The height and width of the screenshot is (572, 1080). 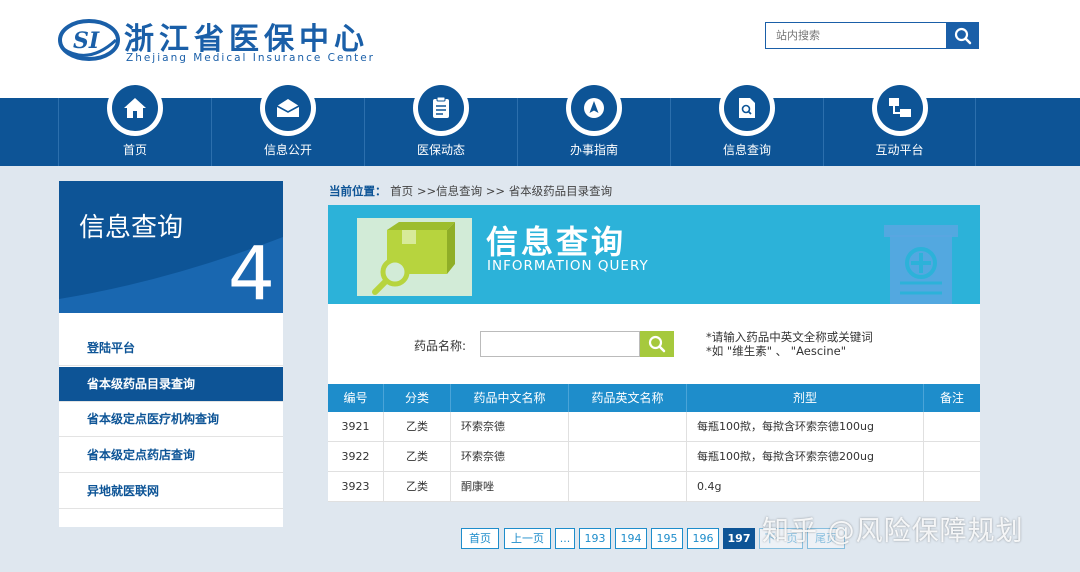 What do you see at coordinates (358, 191) in the screenshot?
I see `breadcrumb-prefix: 当前位置：` at bounding box center [358, 191].